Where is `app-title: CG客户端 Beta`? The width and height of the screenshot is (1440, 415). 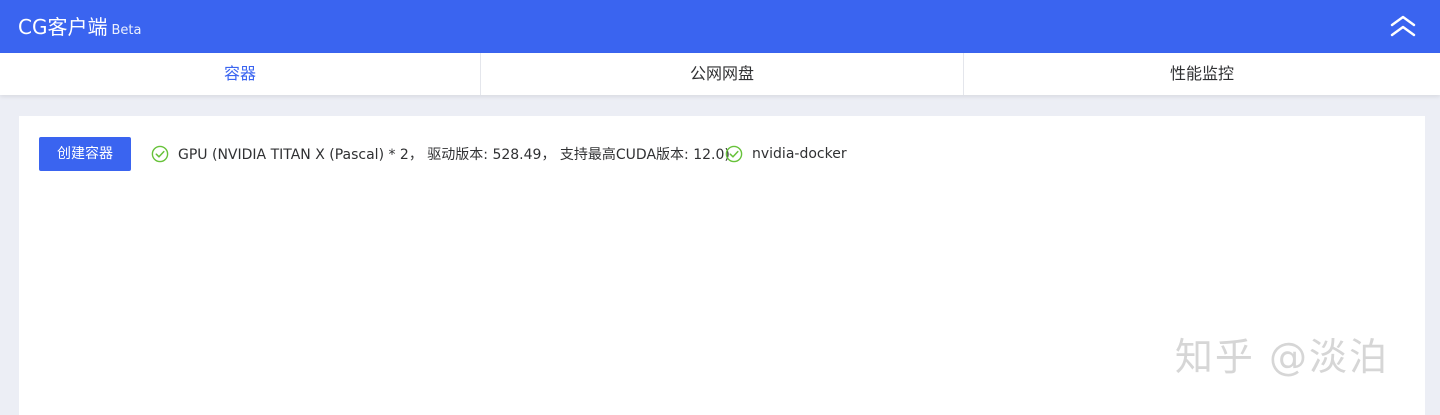
app-title: CG客户端 Beta is located at coordinates (79, 29).